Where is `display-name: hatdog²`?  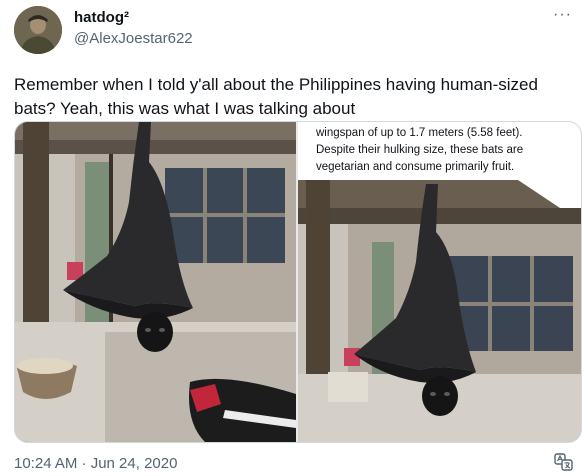 display-name: hatdog² is located at coordinates (101, 17).